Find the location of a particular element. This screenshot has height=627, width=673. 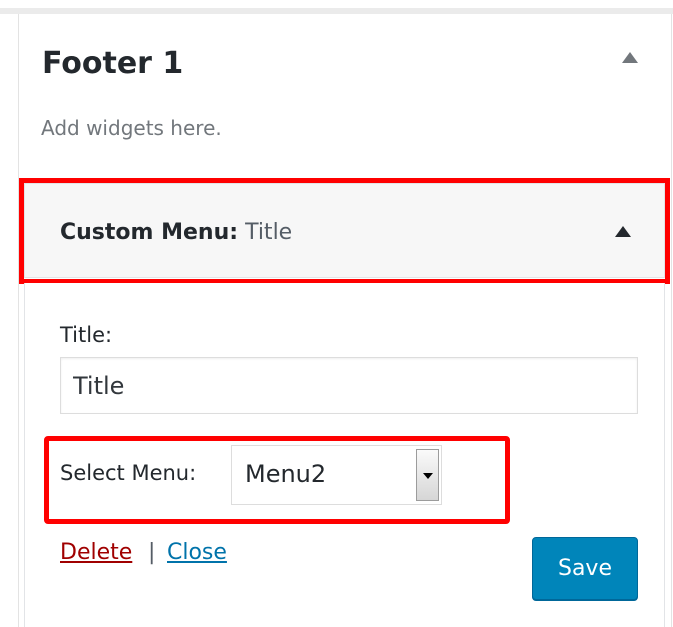

delete-link: Delete is located at coordinates (96, 552).